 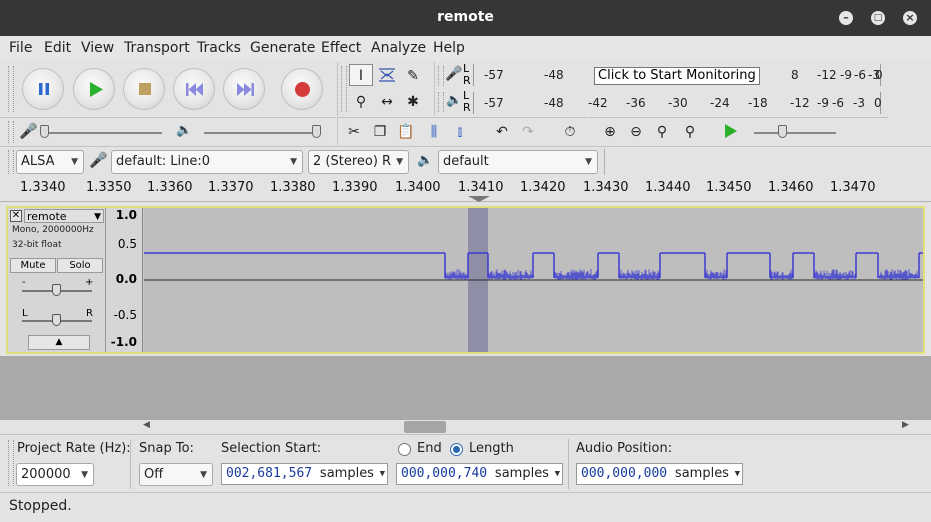 I want to click on track-menu-button: remote ▼, so click(x=64, y=216).